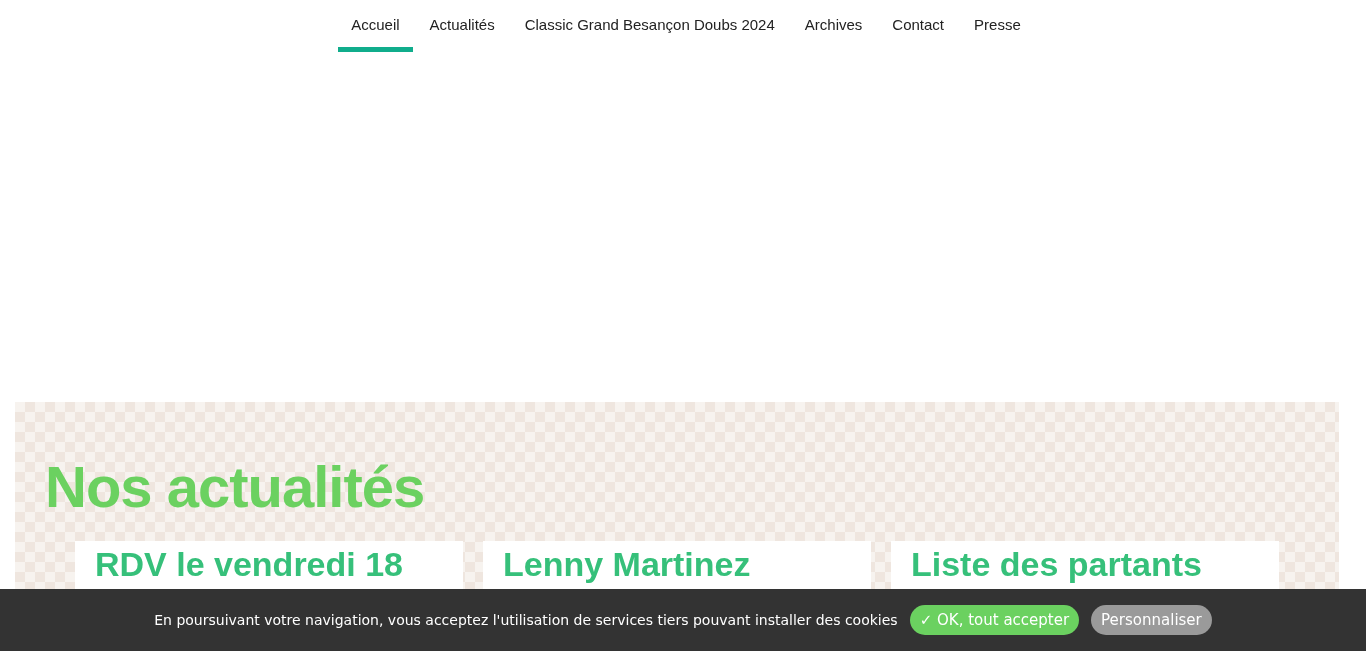  What do you see at coordinates (627, 564) in the screenshot?
I see `card-title: Lenny Martinez` at bounding box center [627, 564].